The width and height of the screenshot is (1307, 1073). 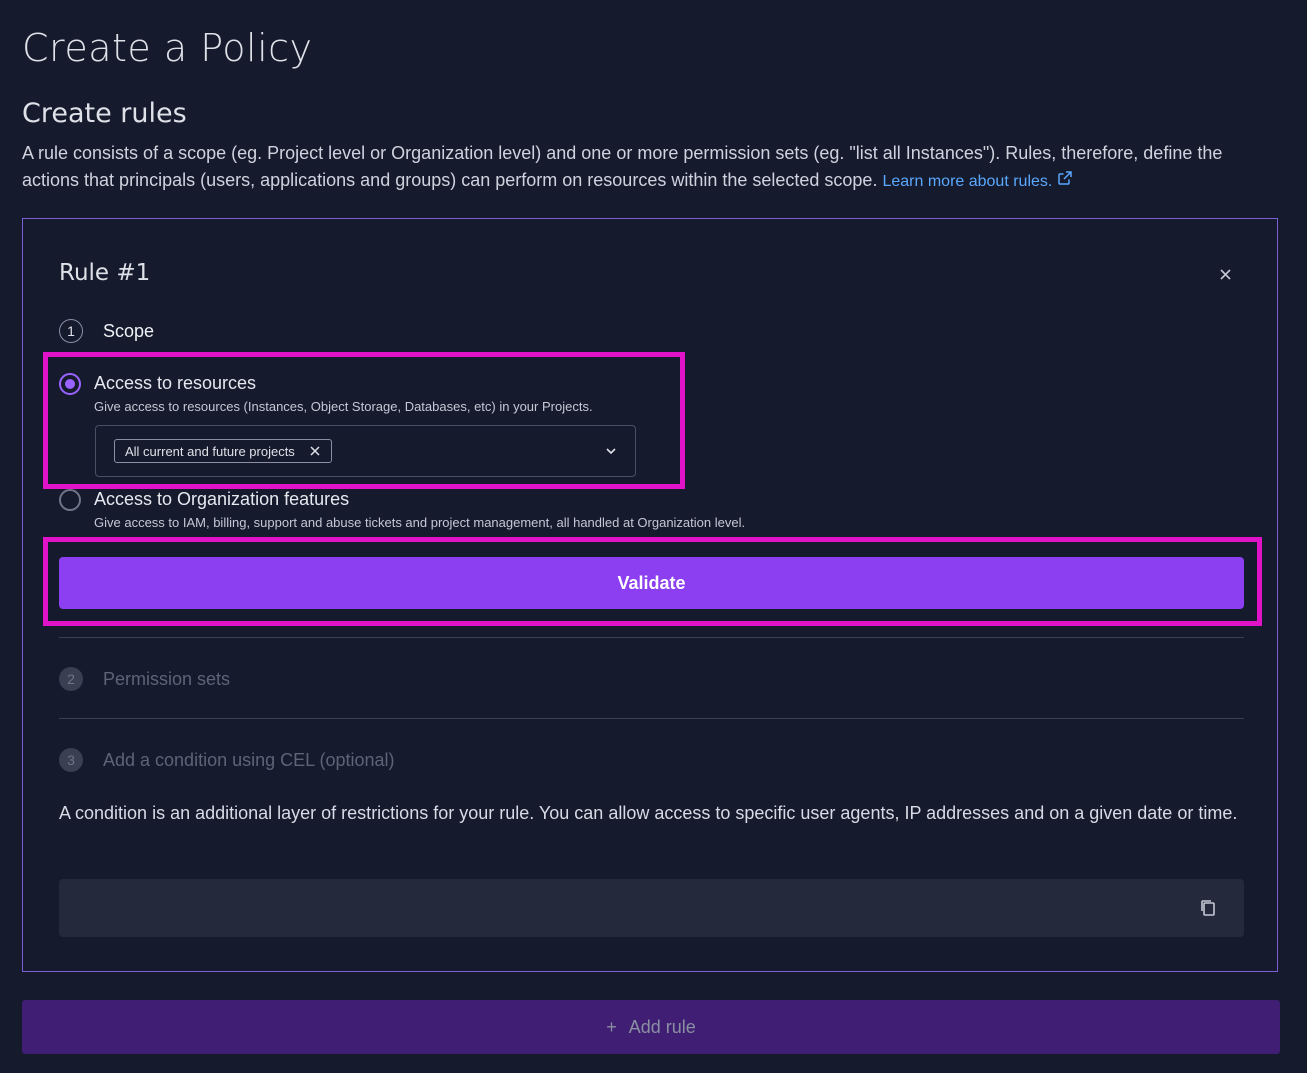 I want to click on project-tag: All current and future projects, so click(x=223, y=451).